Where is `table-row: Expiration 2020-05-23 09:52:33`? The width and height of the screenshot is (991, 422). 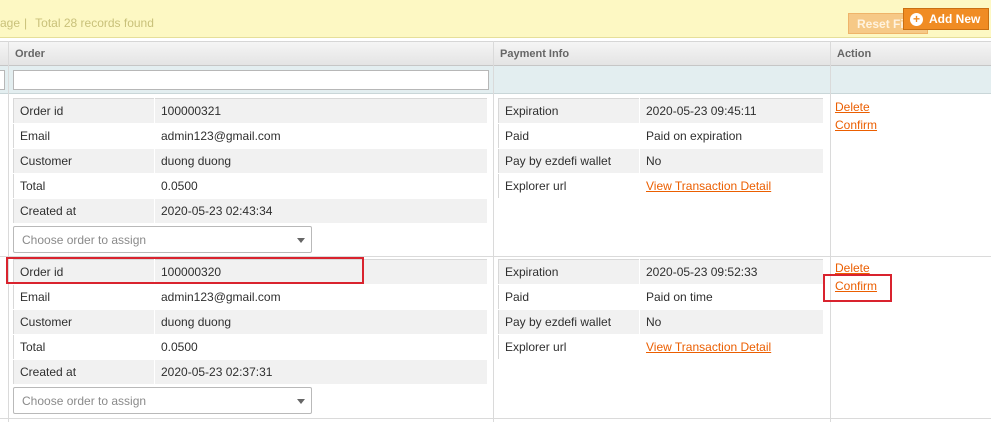
table-row: Expiration 2020-05-23 09:52:33 is located at coordinates (661, 272).